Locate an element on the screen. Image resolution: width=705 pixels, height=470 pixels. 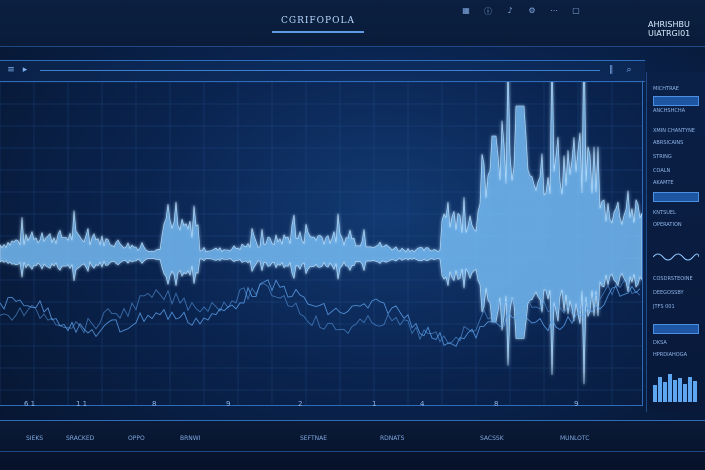
grid-icon: ▦ is located at coordinates (466, 12).